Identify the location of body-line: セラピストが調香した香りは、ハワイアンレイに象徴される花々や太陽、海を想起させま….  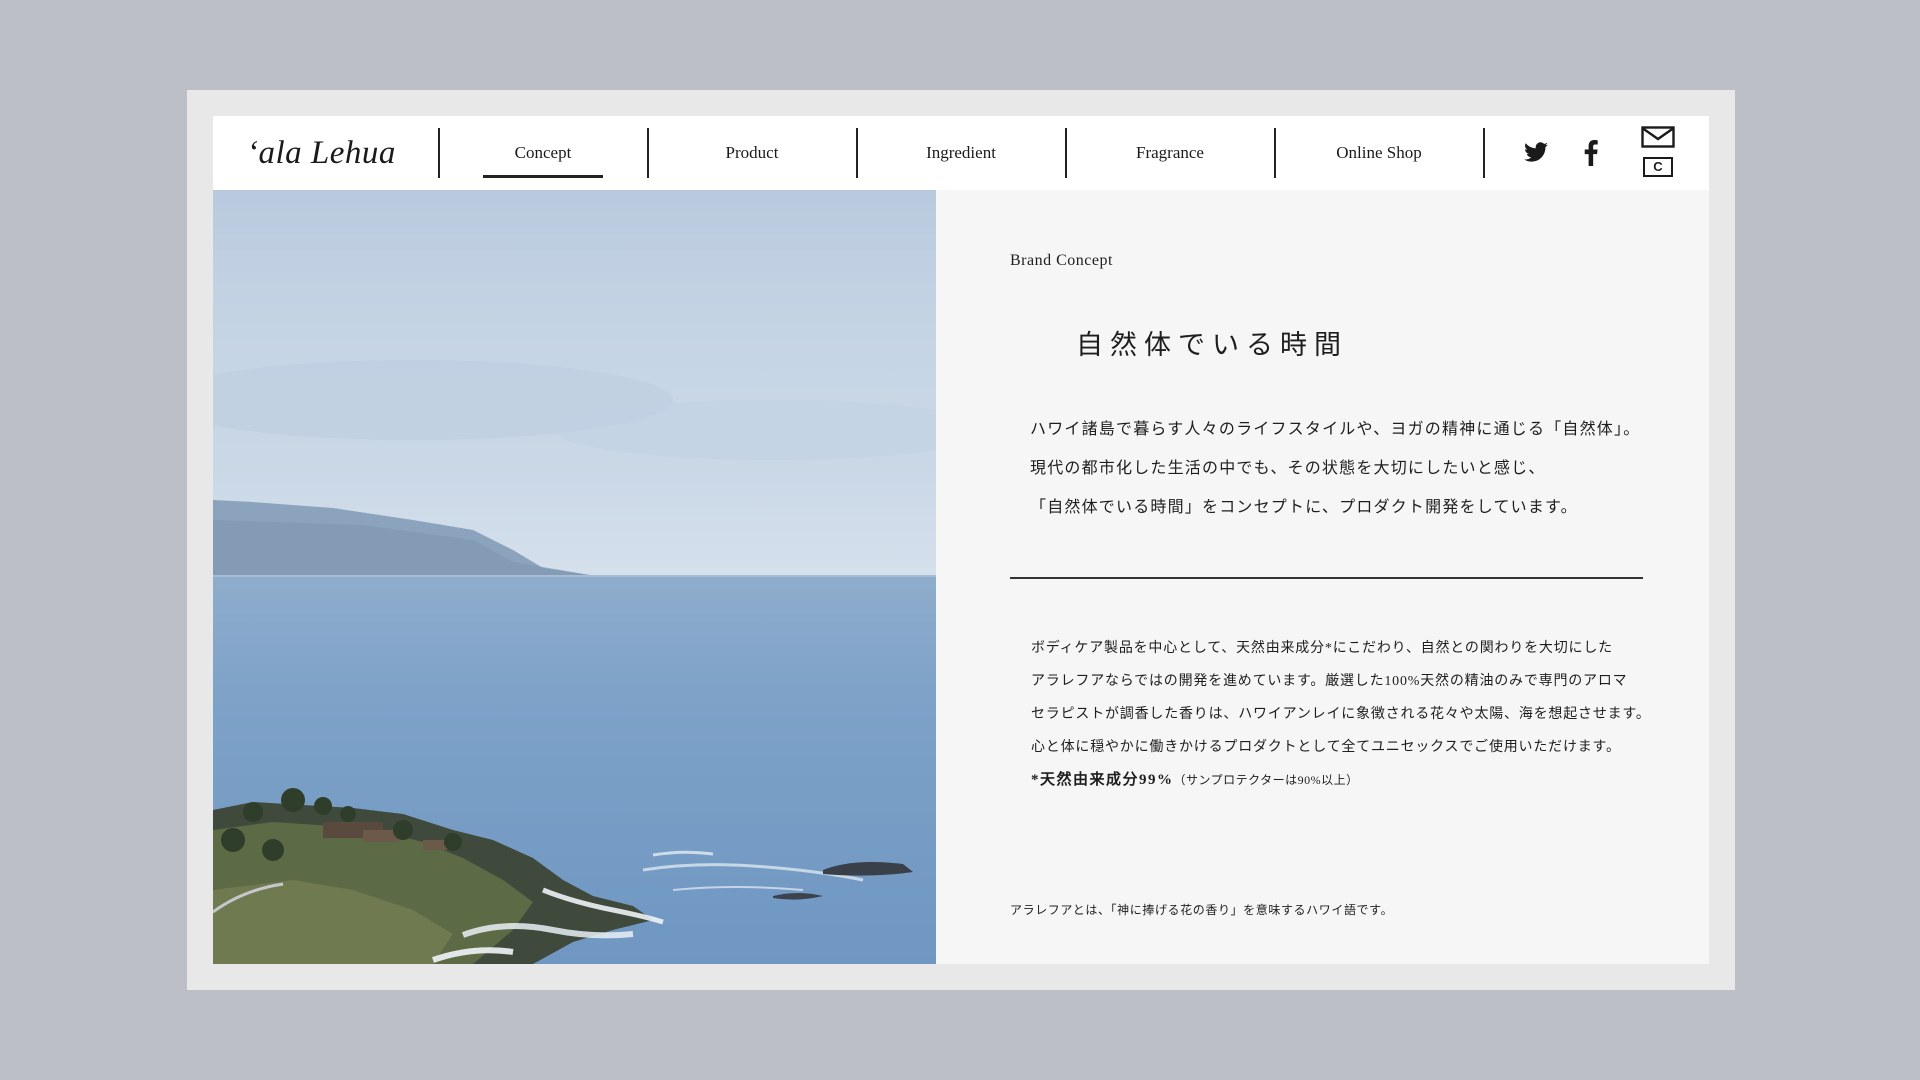
(1341, 714).